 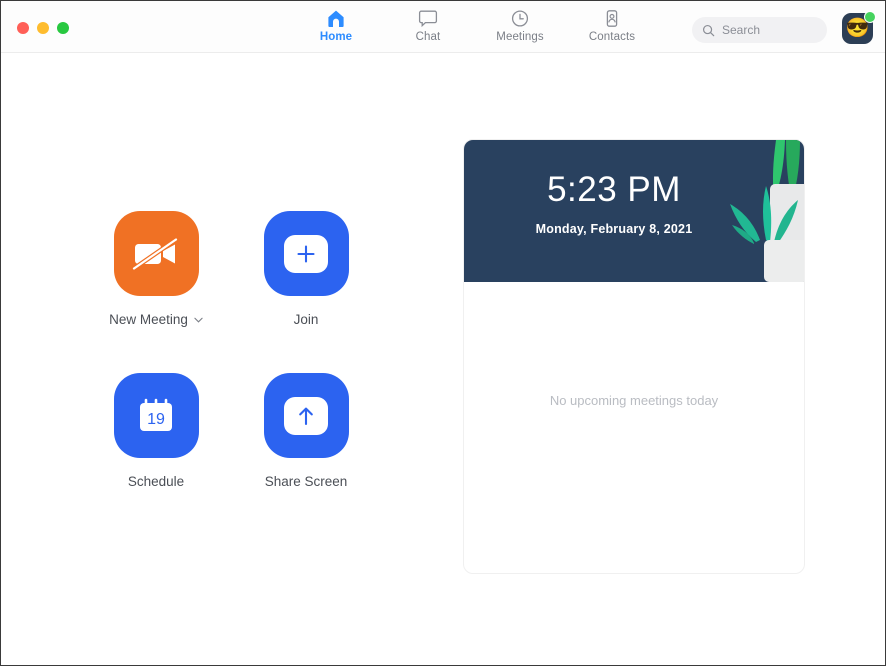 I want to click on clock-banner: 5:23 PM Monday, February 8, 2021, so click(x=634, y=211).